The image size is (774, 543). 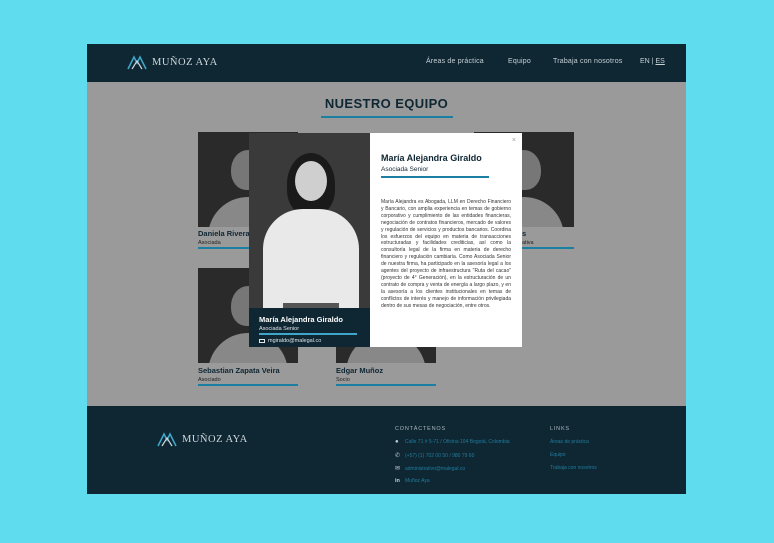 I want to click on nav-areas-de-practica: Áreas de práctica, so click(x=455, y=61).